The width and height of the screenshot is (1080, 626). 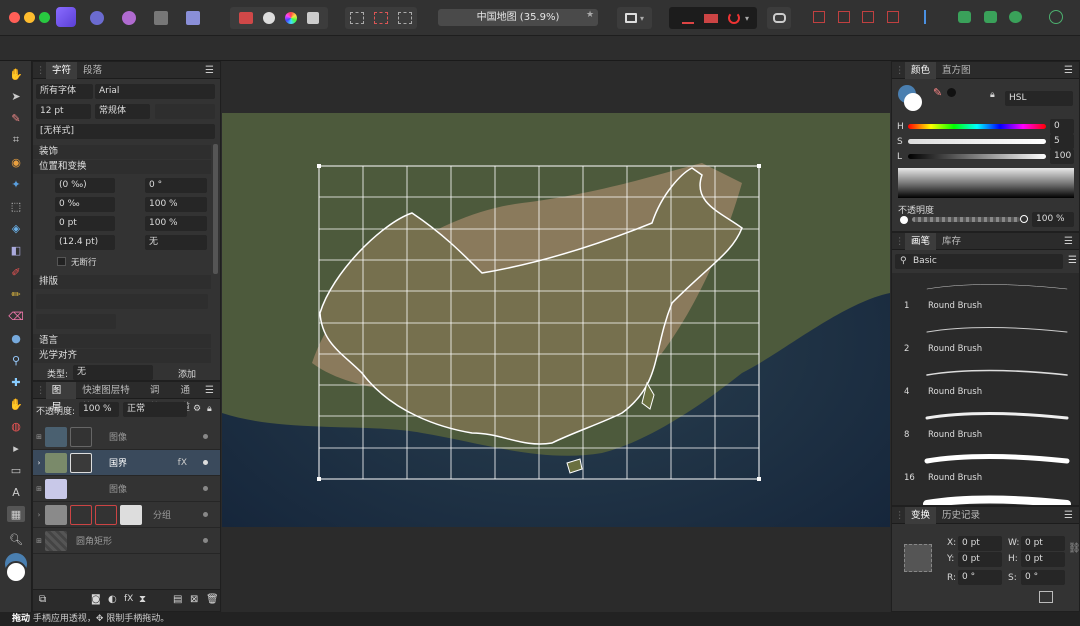 I want to click on brush-category-select: Basic, so click(x=979, y=261).